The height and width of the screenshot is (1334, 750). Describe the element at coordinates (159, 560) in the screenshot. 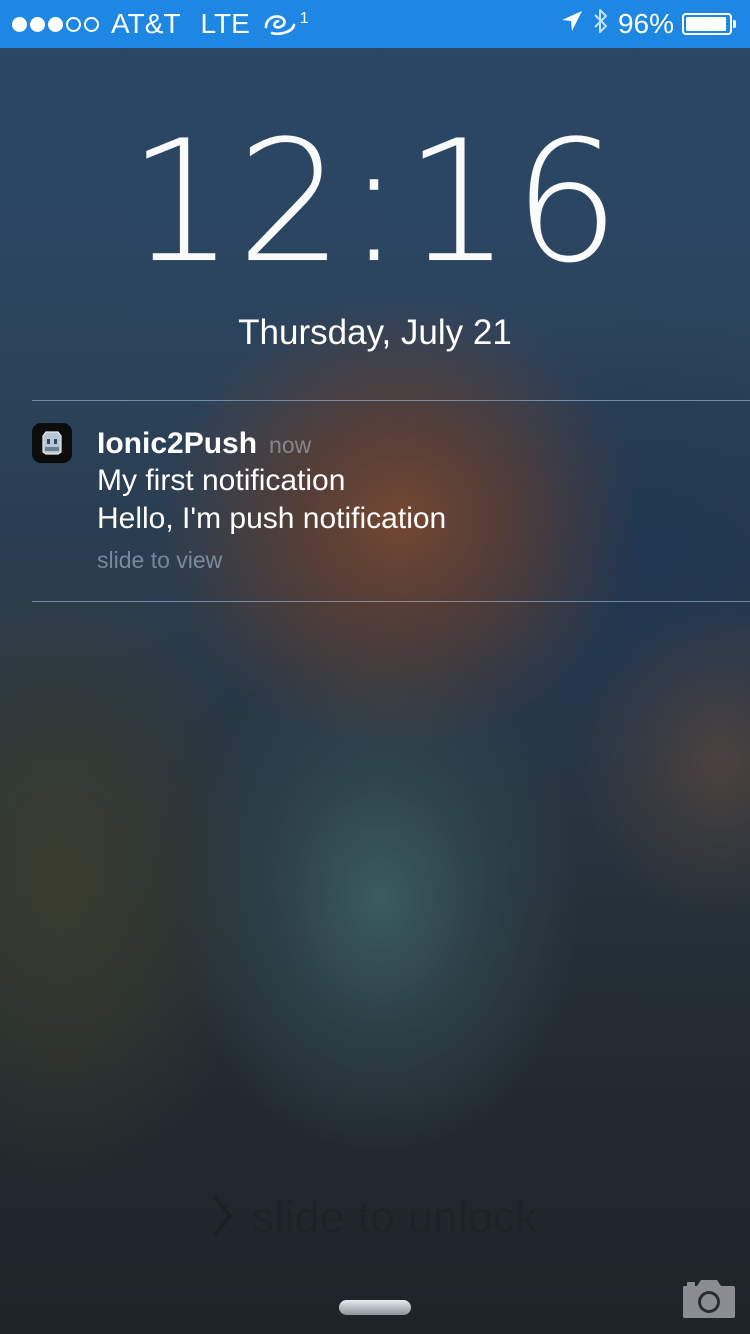

I see `notification-slide-to-view: slide to view` at that location.